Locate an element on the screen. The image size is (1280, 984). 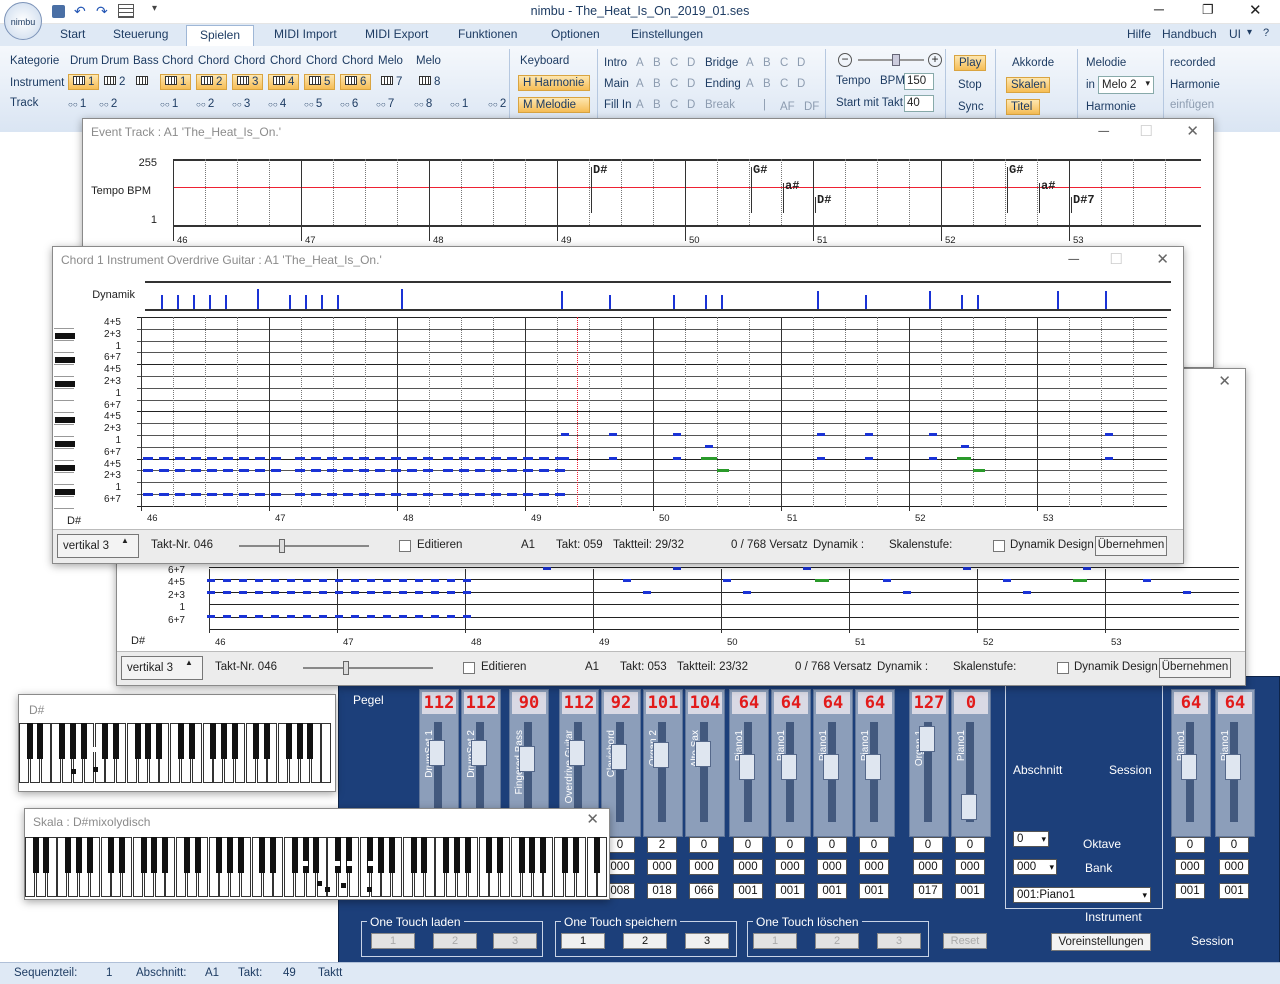
track-button-3: ○○ 1 is located at coordinates (169, 104).